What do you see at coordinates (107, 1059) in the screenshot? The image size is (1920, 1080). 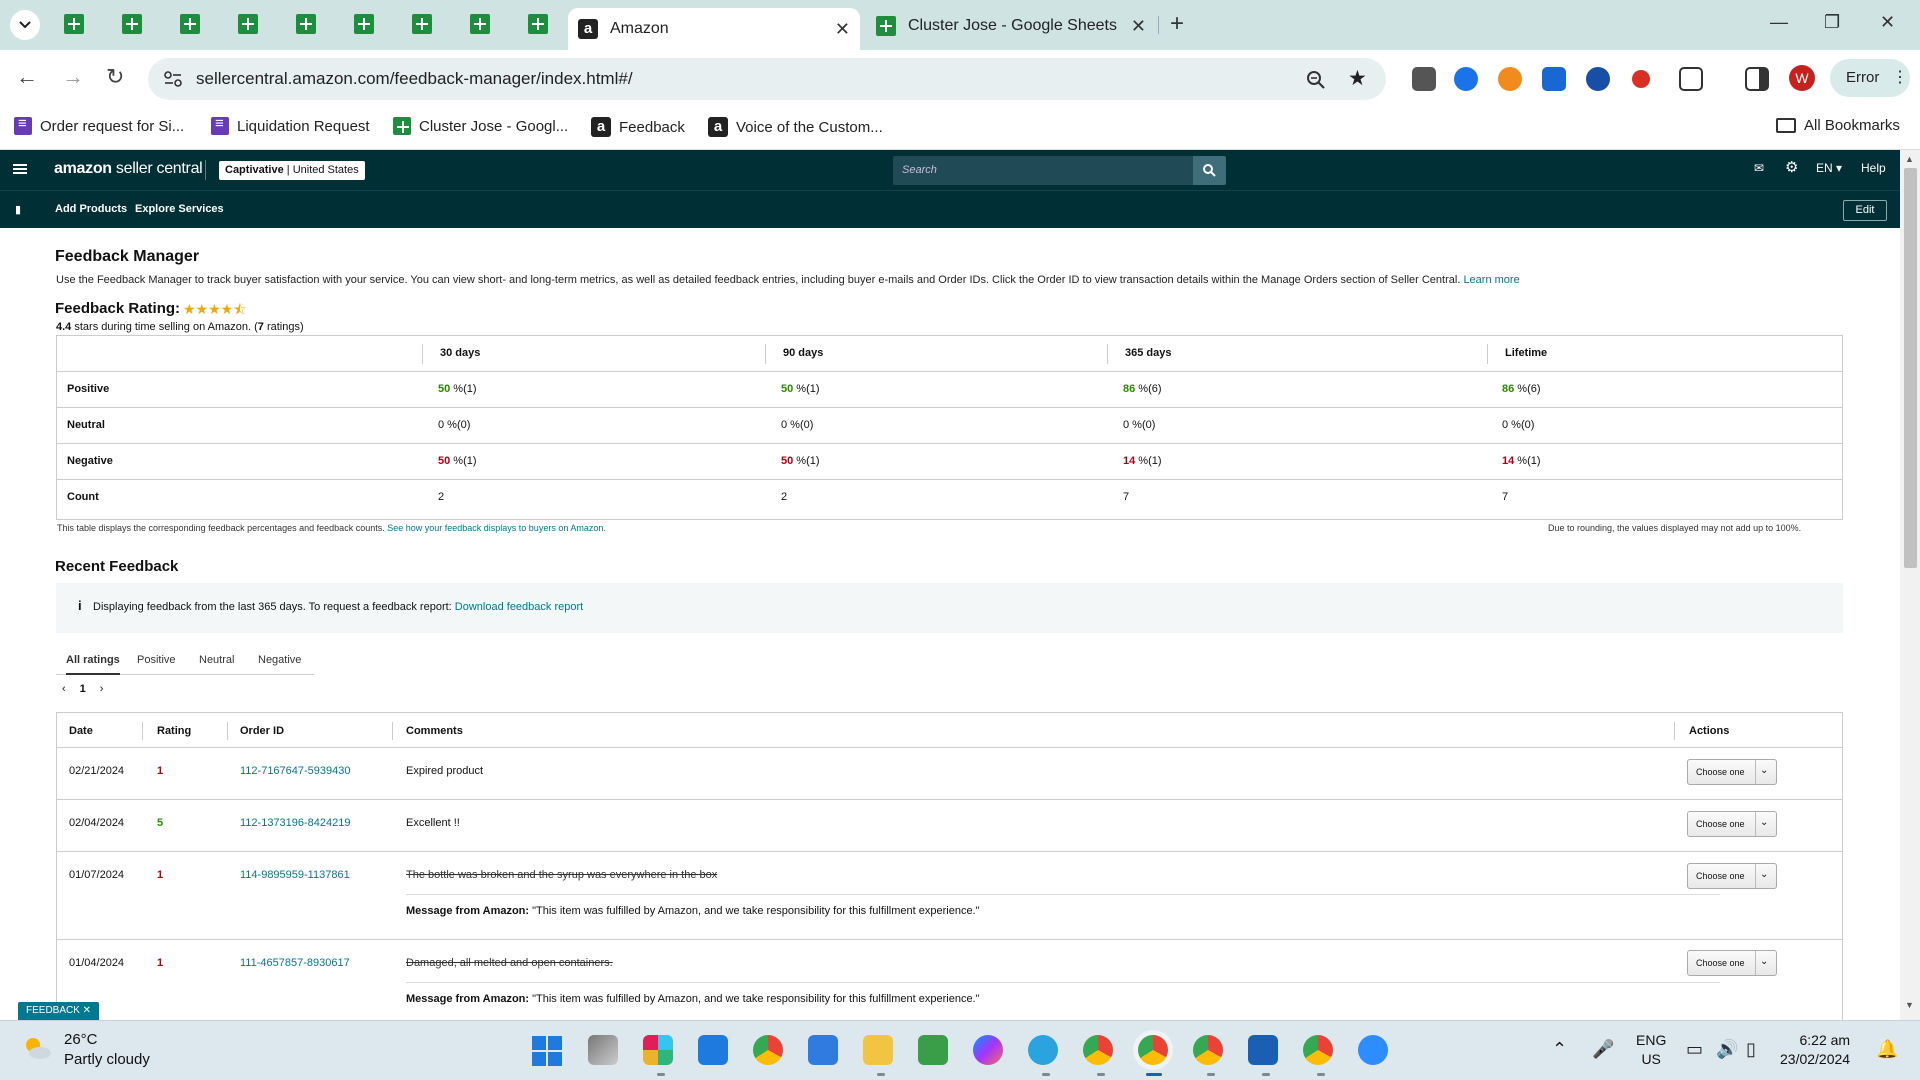 I see `weather-condition: Partly cloudy` at bounding box center [107, 1059].